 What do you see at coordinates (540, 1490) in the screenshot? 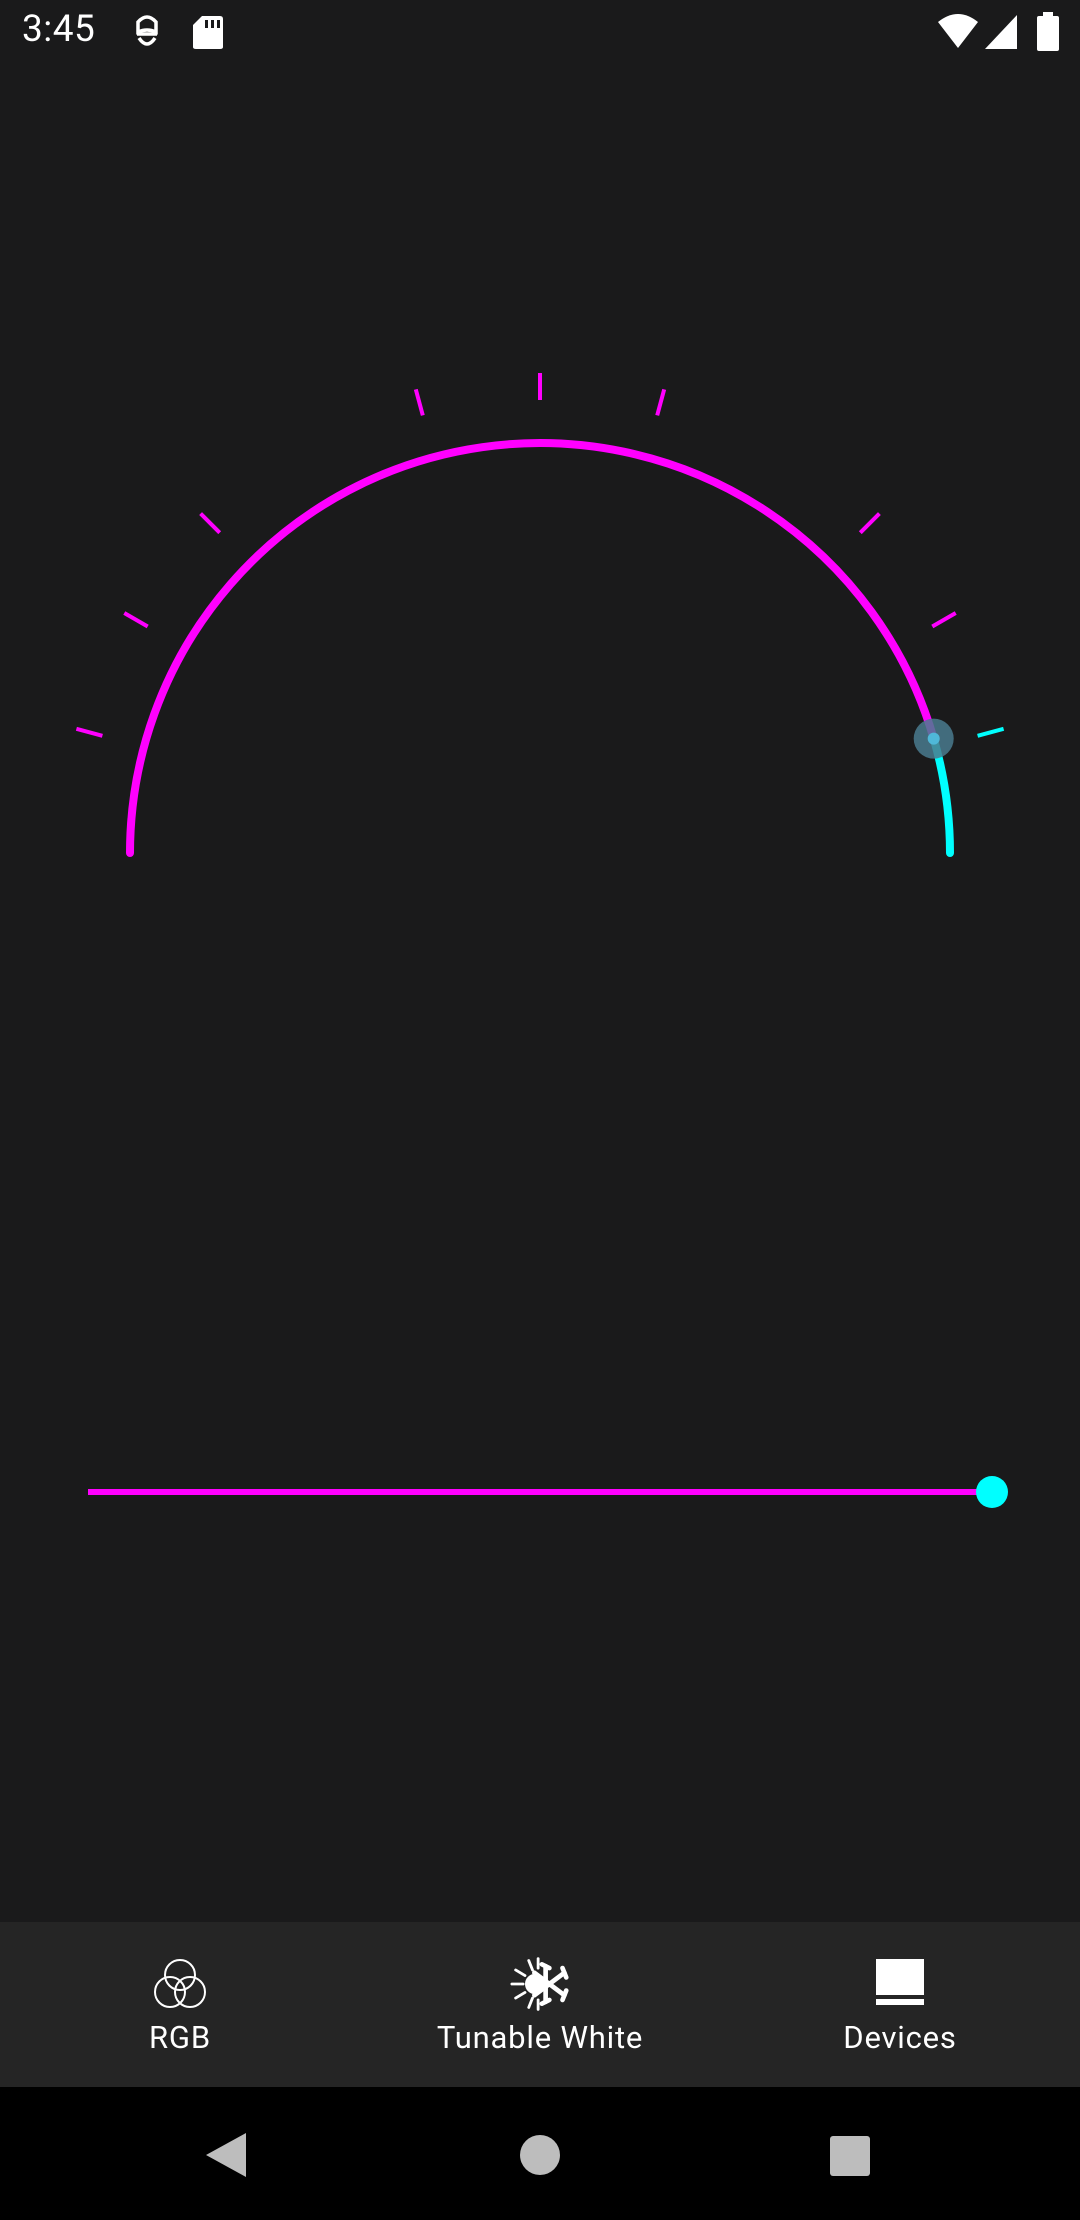
I see `brightness-slider` at bounding box center [540, 1490].